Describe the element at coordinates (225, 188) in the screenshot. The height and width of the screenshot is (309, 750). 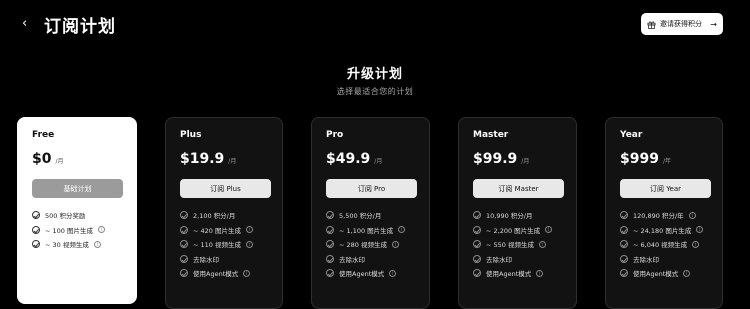
I see `subscribe-plus-button: 订阅 Plus` at that location.